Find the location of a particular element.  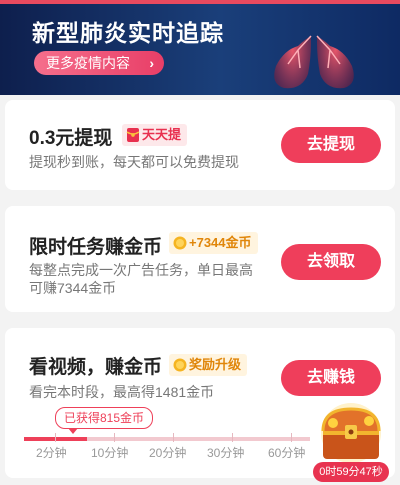

coin-bonus-badge: +7344金币 is located at coordinates (213, 243).